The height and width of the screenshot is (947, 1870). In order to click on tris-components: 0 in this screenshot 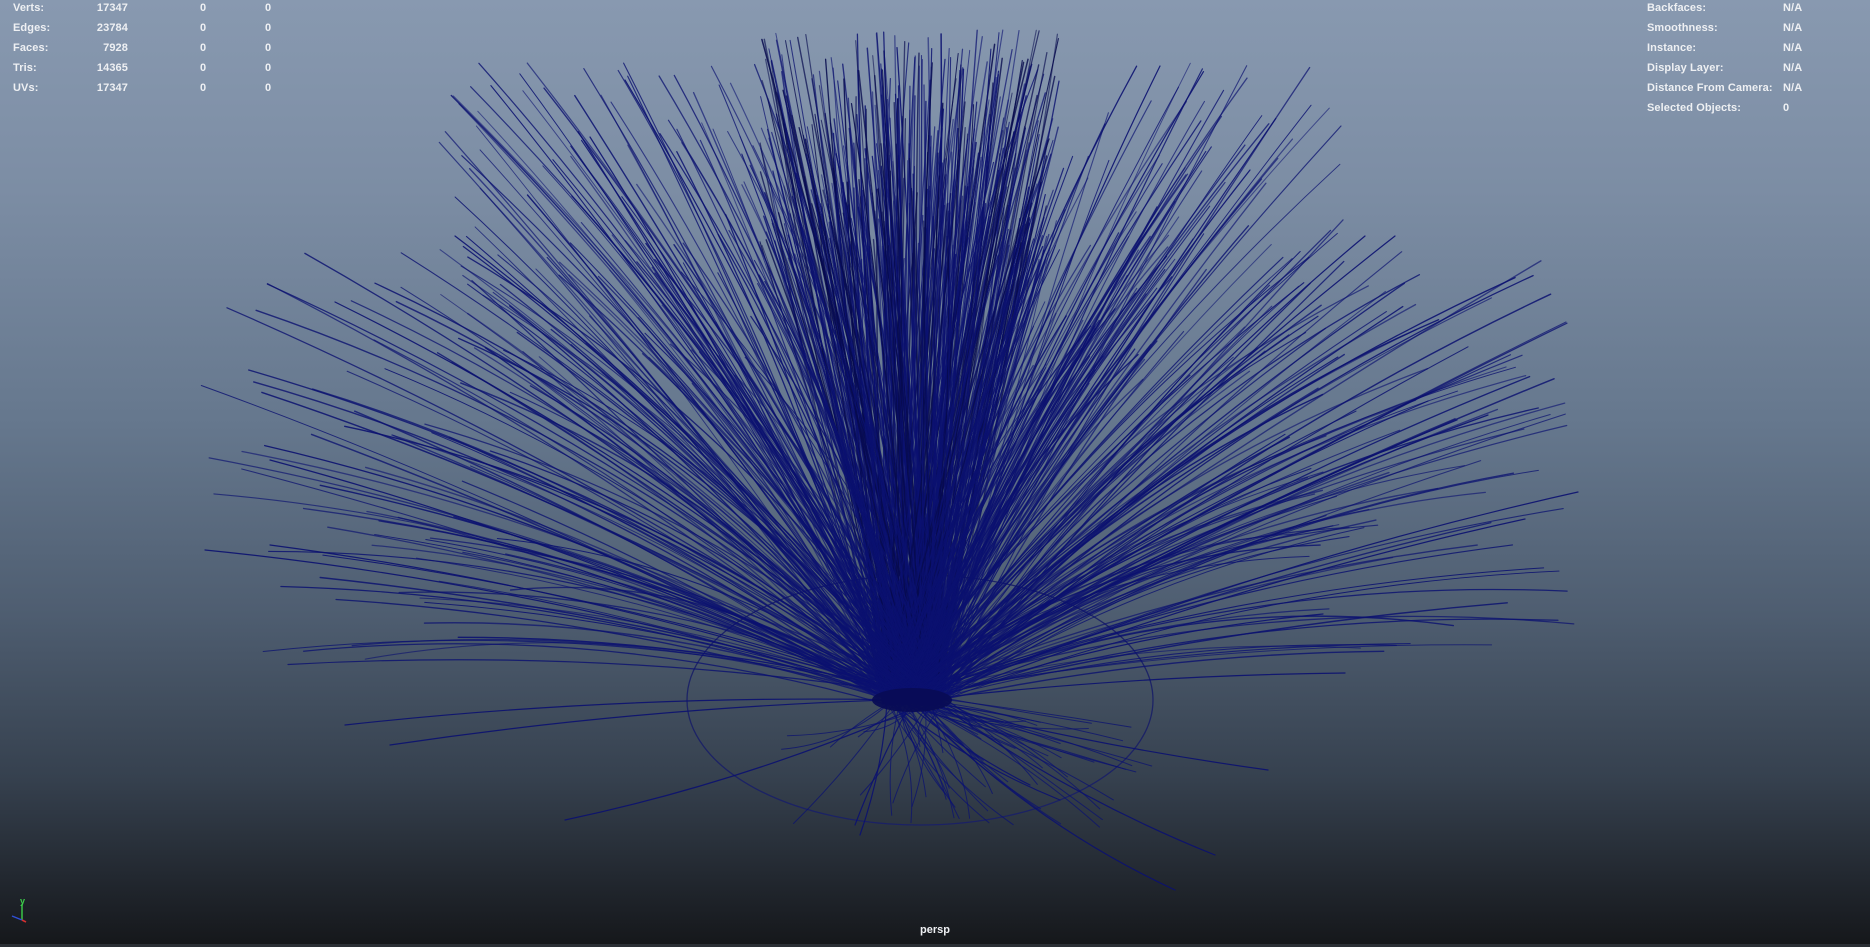, I will do `click(268, 68)`.